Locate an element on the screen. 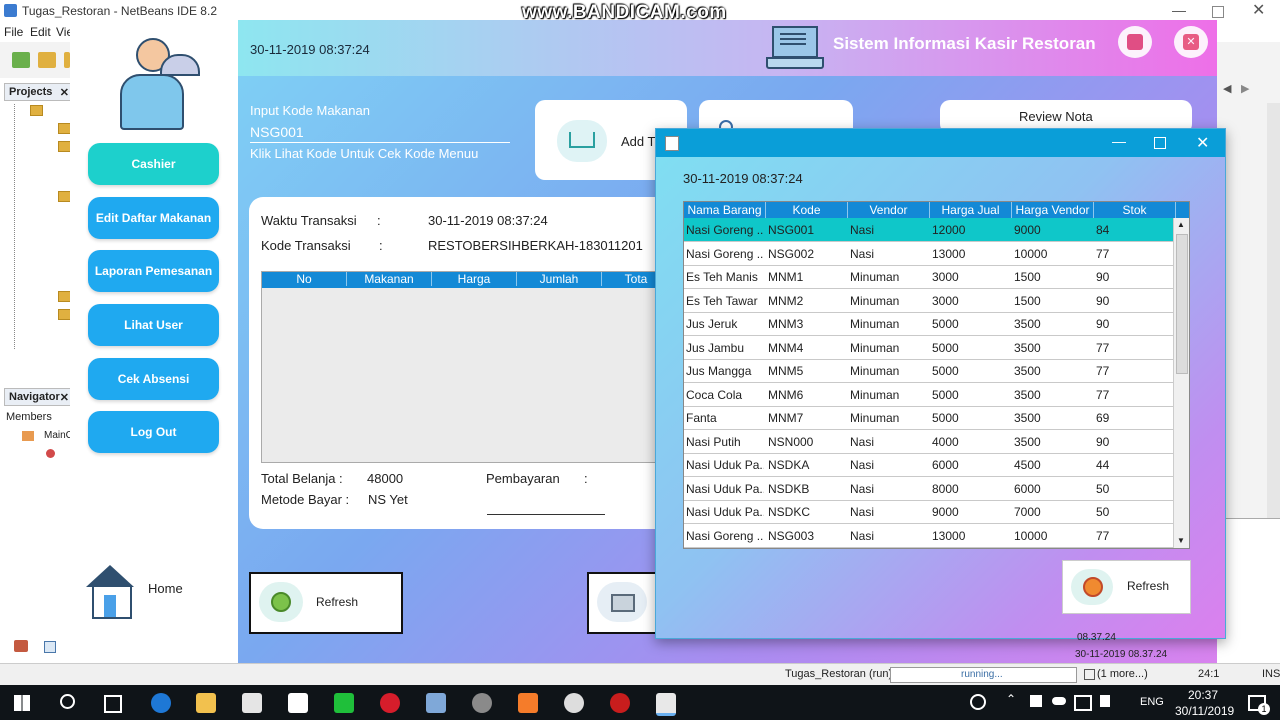 This screenshot has height=720, width=1280. dialog-minimize-icon: — is located at coordinates (1119, 141).